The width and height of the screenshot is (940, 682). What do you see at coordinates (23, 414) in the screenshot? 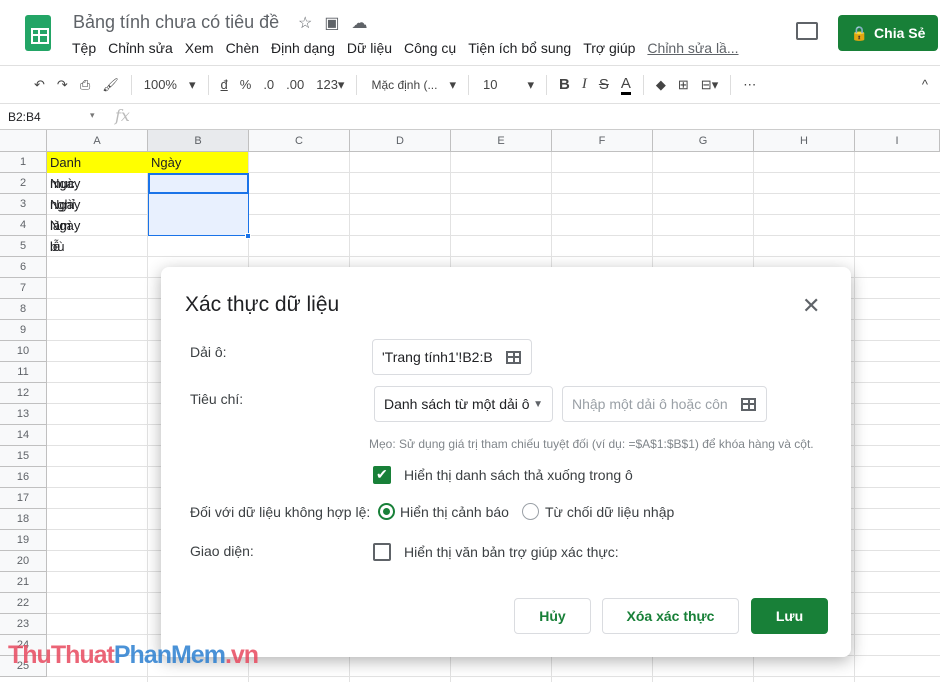
I see `row-header: 13` at bounding box center [23, 414].